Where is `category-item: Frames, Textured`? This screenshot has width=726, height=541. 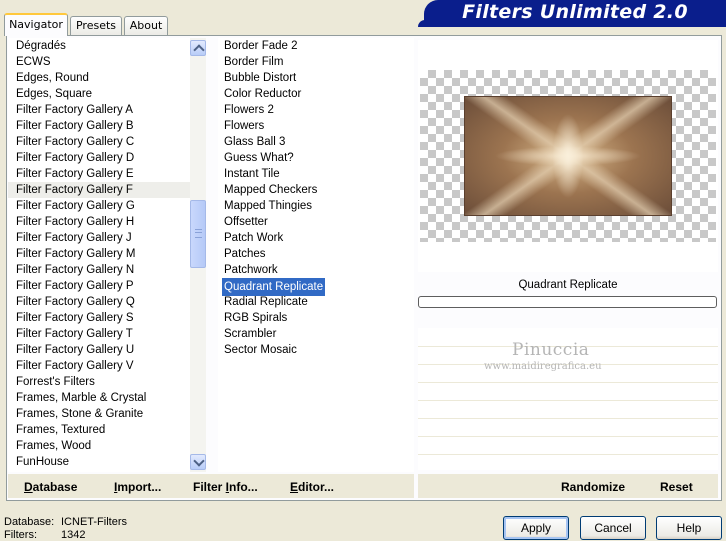
category-item: Frames, Textured is located at coordinates (99, 430).